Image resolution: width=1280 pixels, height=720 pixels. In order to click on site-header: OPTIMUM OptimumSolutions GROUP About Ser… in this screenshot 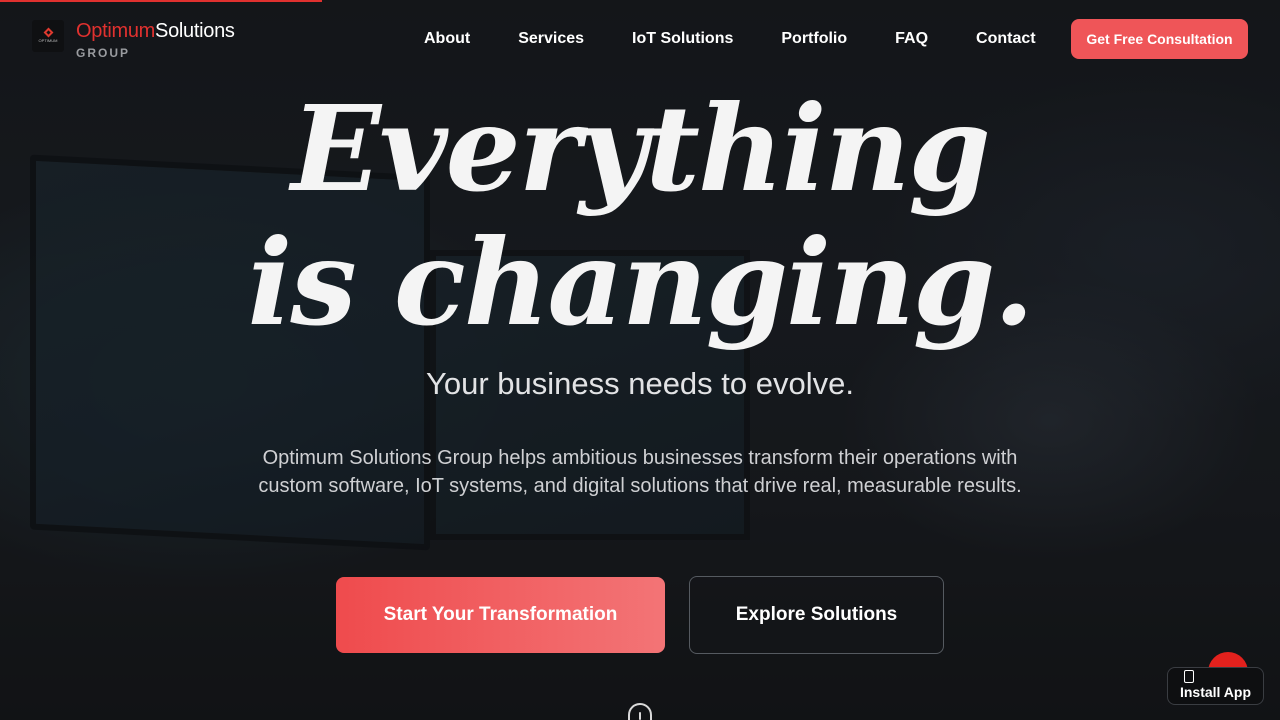, I will do `click(640, 40)`.